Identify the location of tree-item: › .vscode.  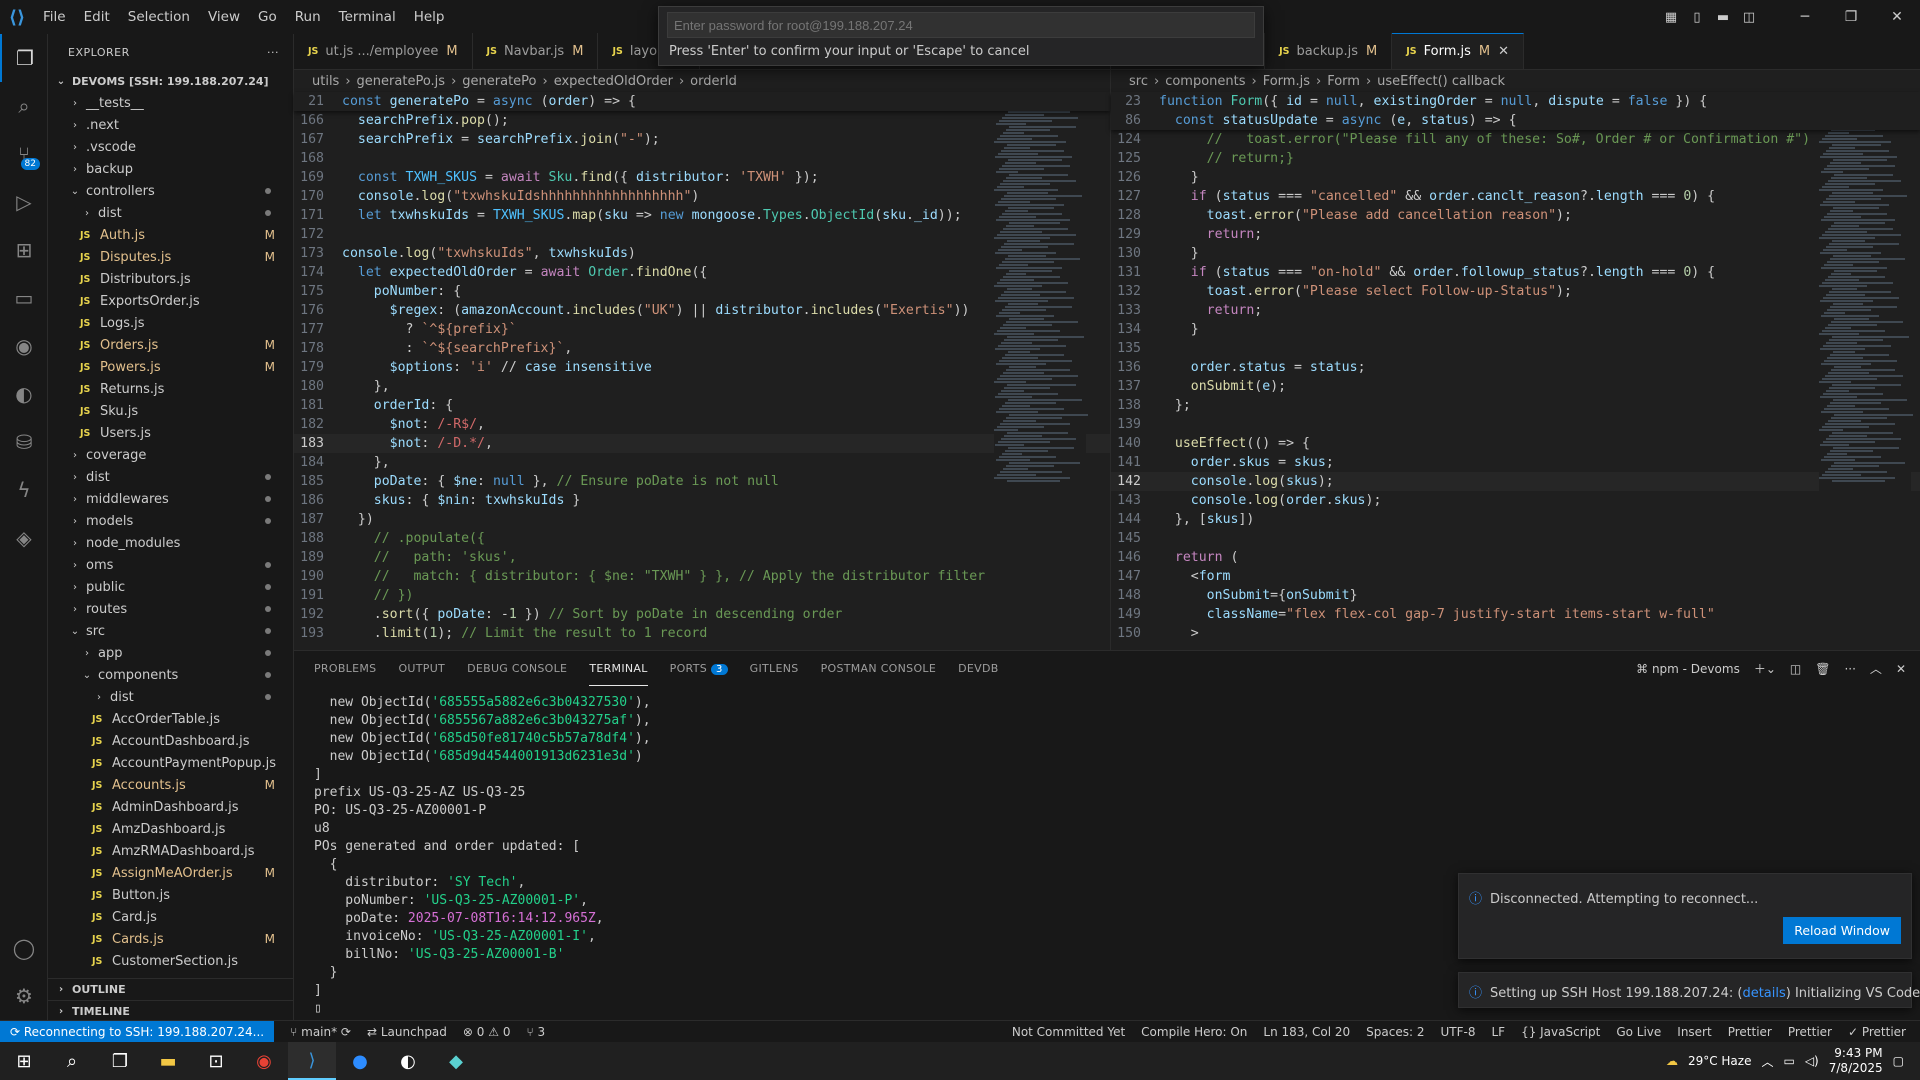
(170, 147).